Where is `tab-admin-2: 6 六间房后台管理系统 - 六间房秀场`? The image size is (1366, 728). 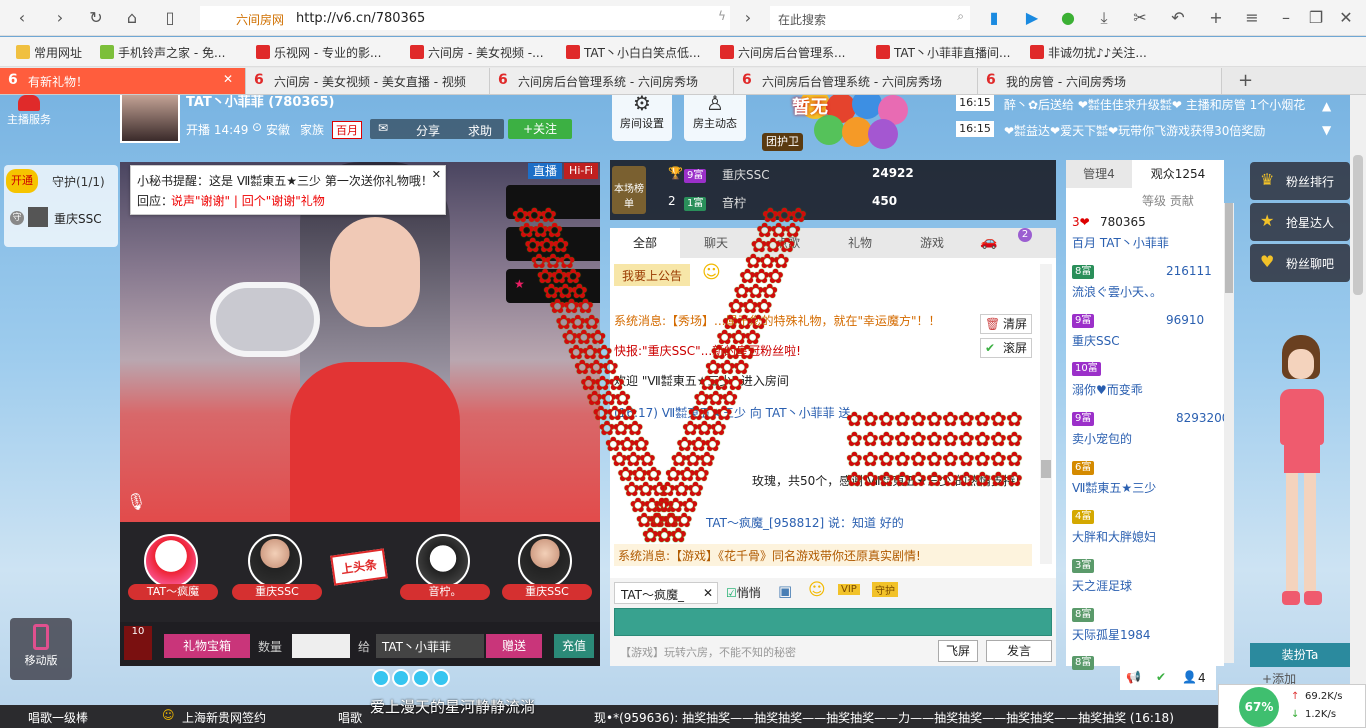
tab-admin-2: 6 六间房后台管理系统 - 六间房秀场 is located at coordinates (856, 81).